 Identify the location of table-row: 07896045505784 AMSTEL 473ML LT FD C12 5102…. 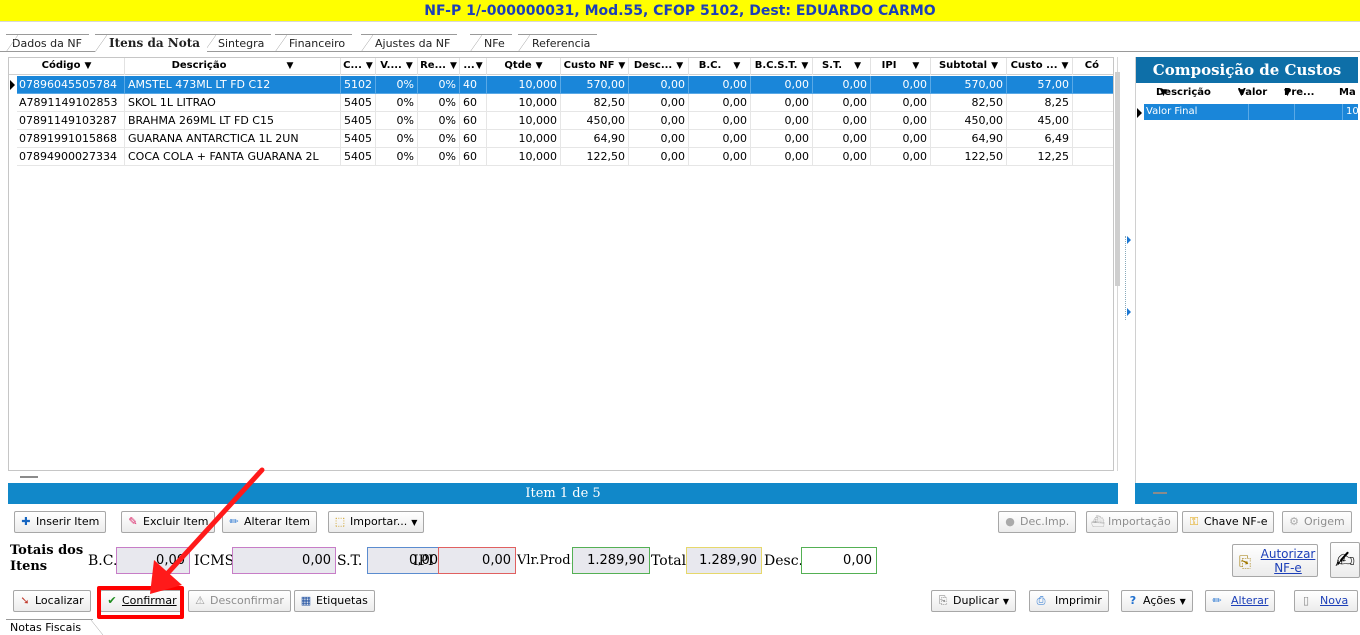
(561, 85).